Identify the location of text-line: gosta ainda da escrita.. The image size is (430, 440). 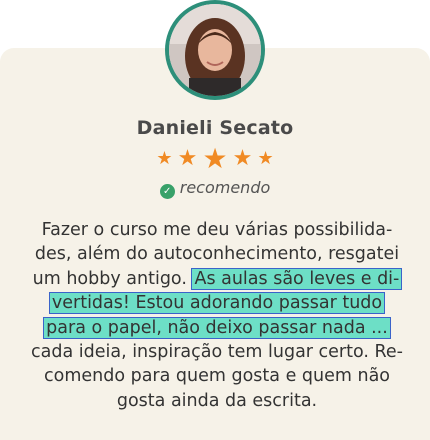
(217, 400).